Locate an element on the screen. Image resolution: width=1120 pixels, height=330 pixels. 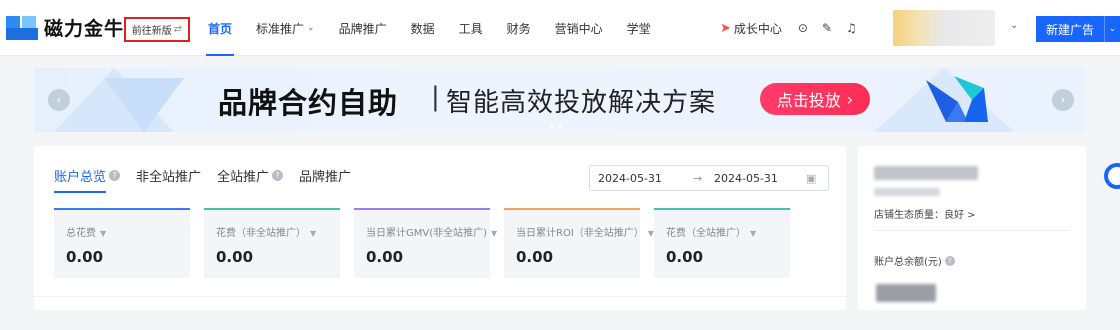
new-version-button: 前往新版 ⇄ is located at coordinates (157, 29).